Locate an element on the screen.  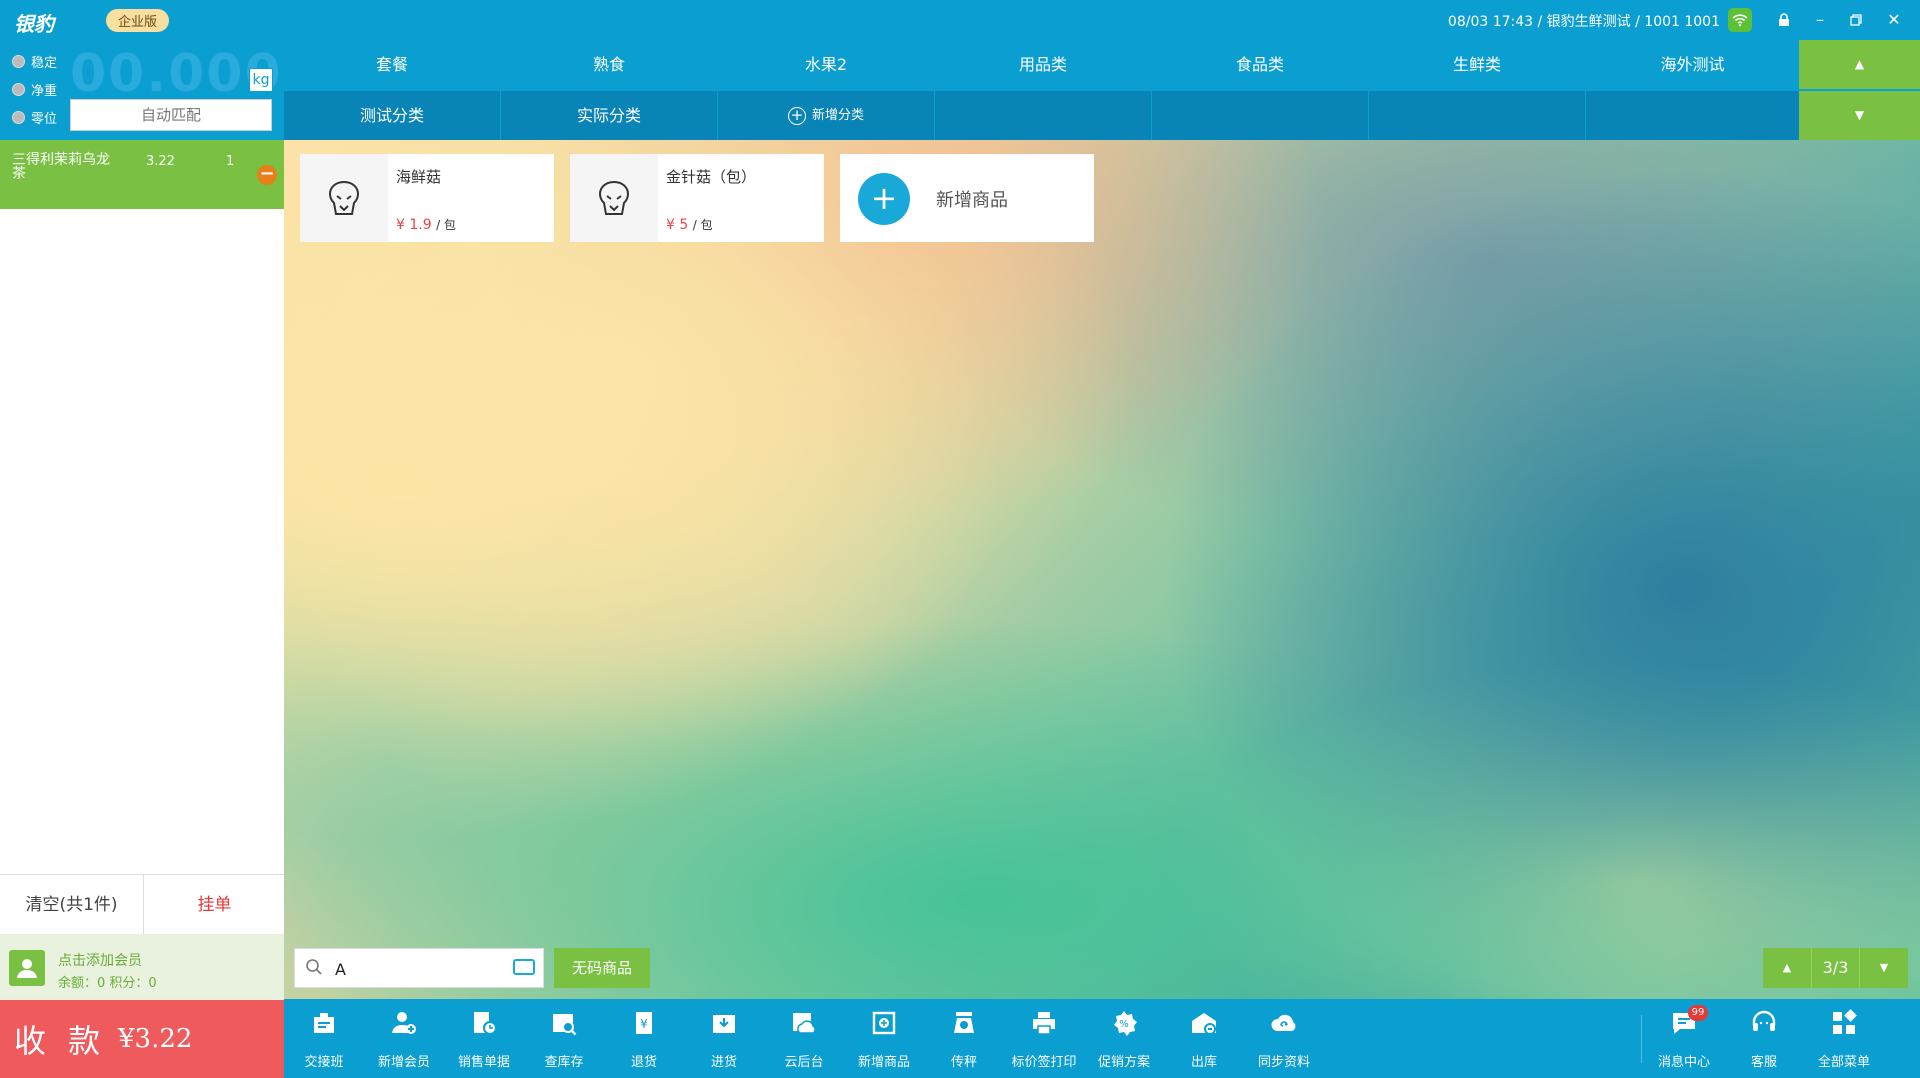
unread-badge: 99 is located at coordinates (1698, 1013).